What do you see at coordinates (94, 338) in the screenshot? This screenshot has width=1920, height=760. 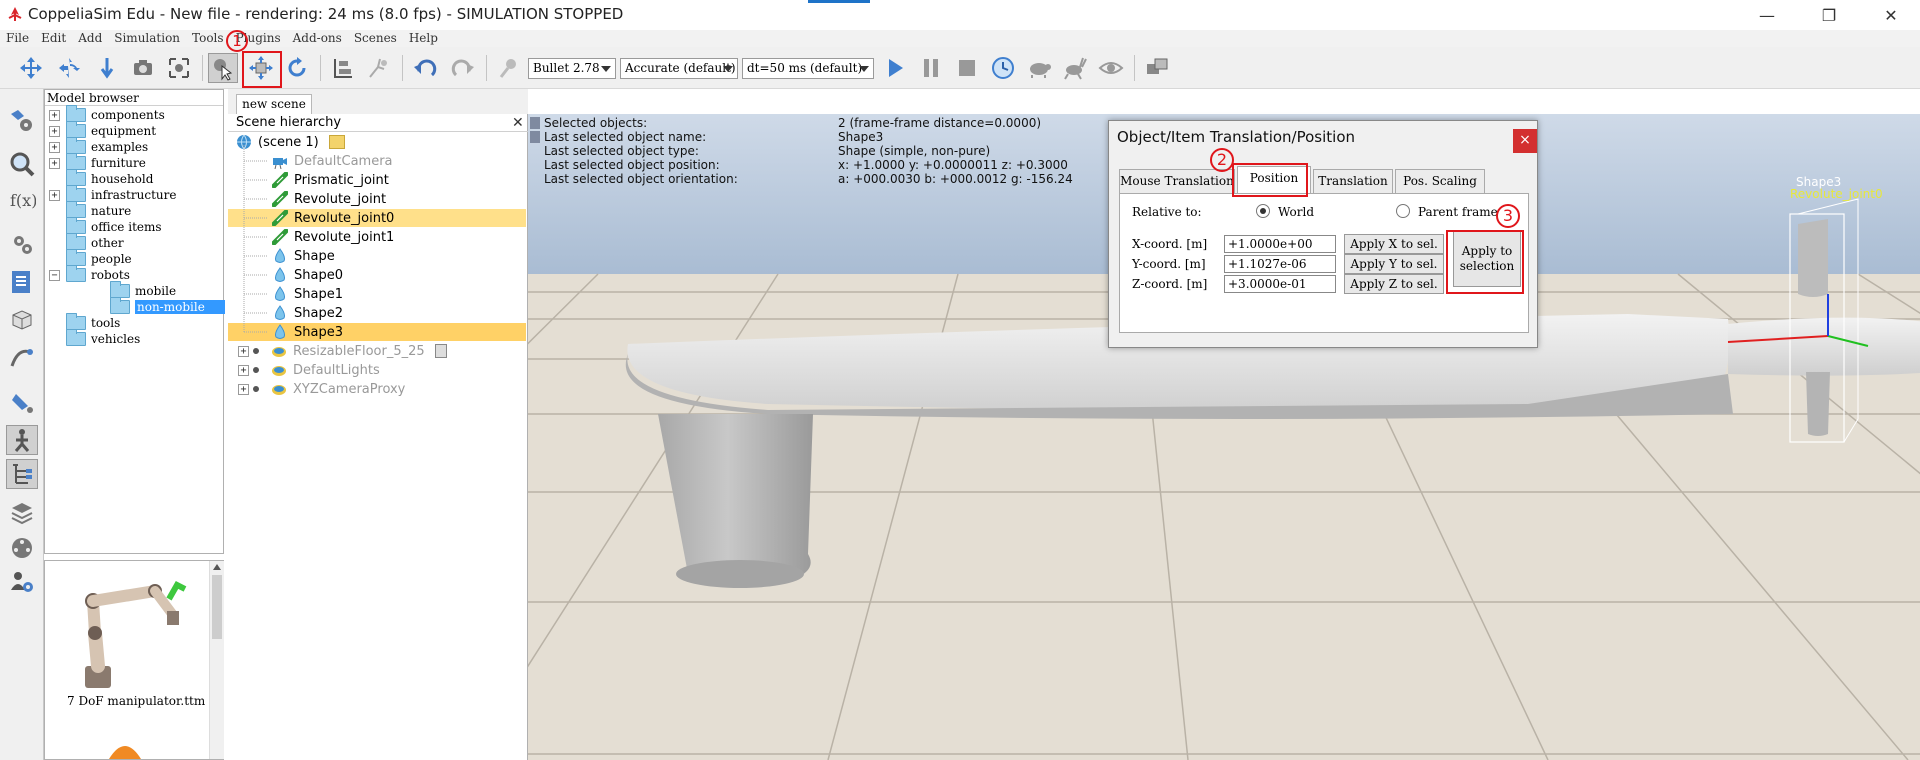 I see `model-folder-vehicles: vehicles` at bounding box center [94, 338].